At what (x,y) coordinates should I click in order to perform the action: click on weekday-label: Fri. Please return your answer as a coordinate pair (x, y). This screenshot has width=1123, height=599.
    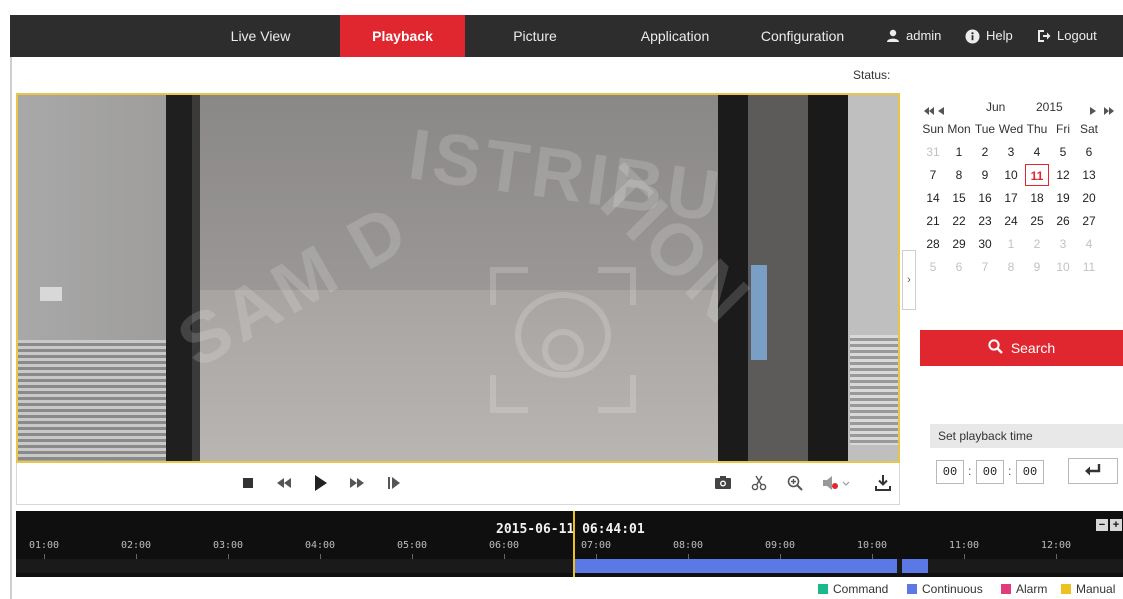
    Looking at the image, I should click on (1063, 129).